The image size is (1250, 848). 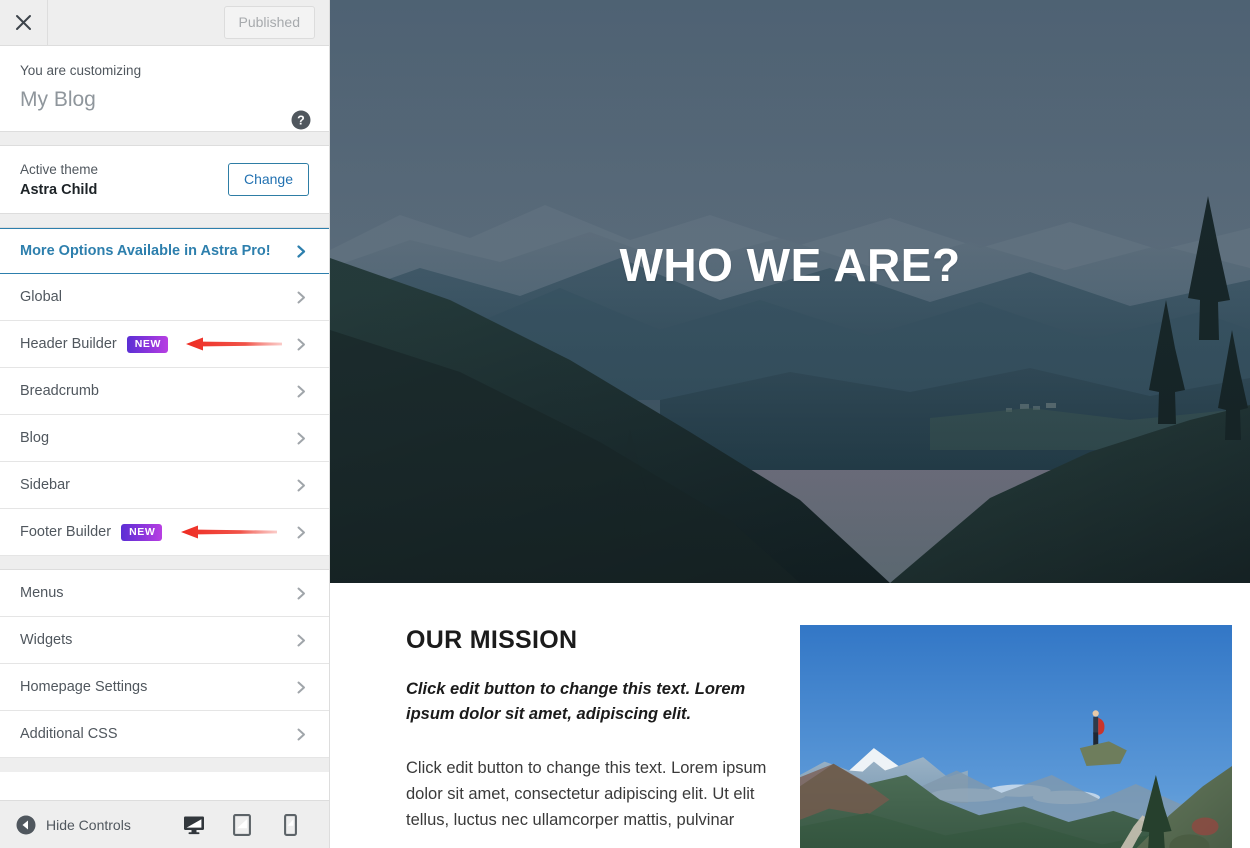 I want to click on tablet-preview-button, so click(x=242, y=825).